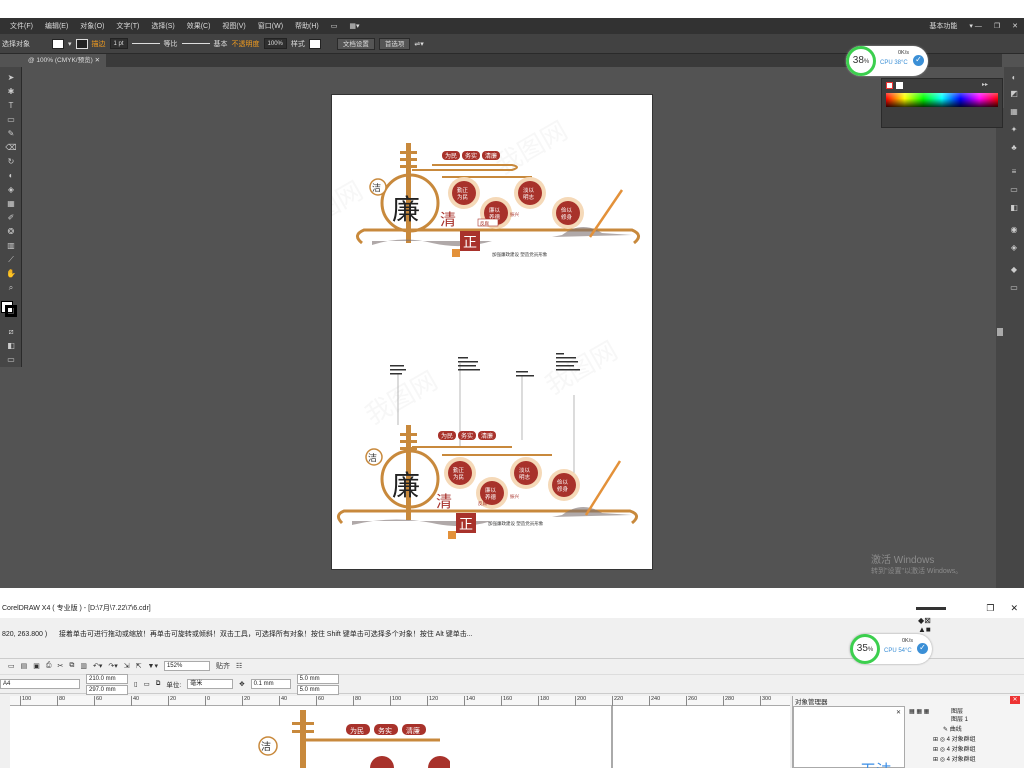 This screenshot has height=768, width=1024. I want to click on direct-selection-tool-icon: ✱, so click(11, 92).